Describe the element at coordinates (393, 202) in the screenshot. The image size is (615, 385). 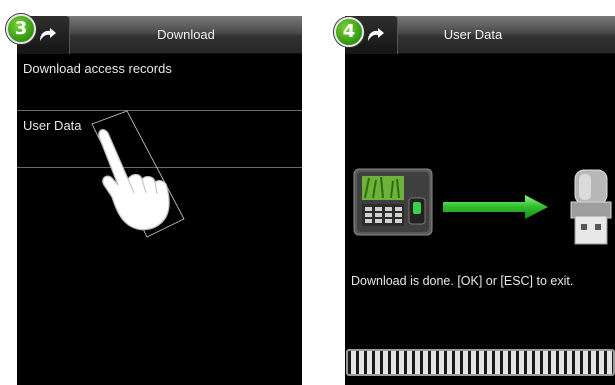
I see `attendance-device-icon` at that location.